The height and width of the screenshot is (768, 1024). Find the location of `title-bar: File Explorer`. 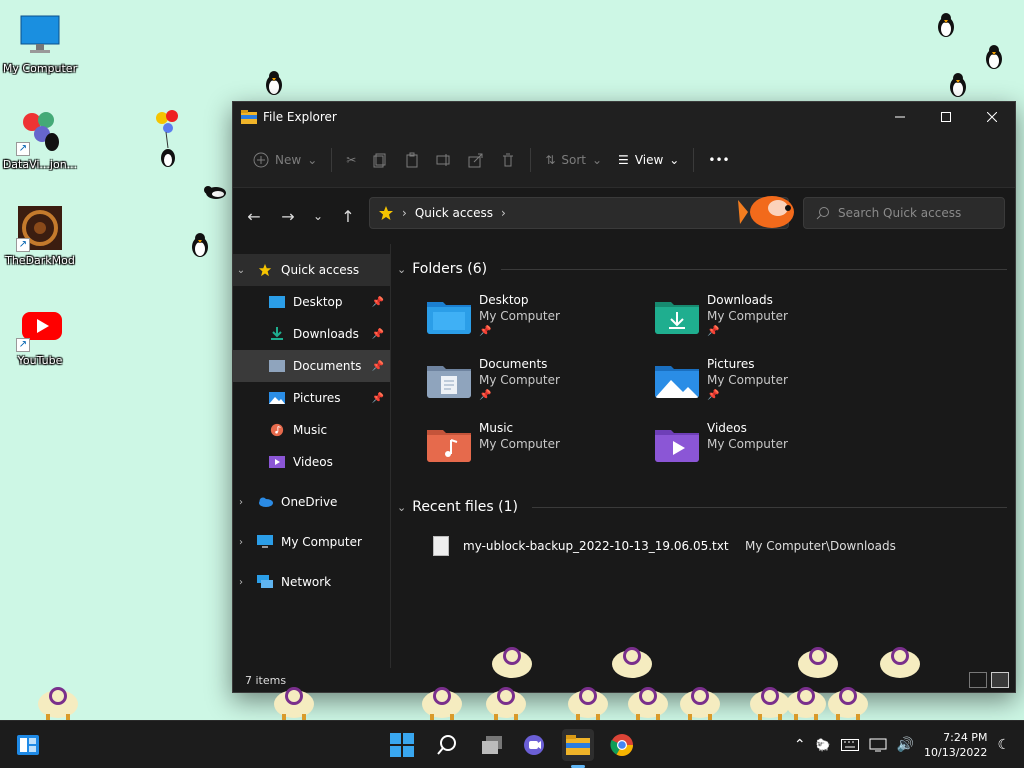

title-bar: File Explorer is located at coordinates (624, 117).